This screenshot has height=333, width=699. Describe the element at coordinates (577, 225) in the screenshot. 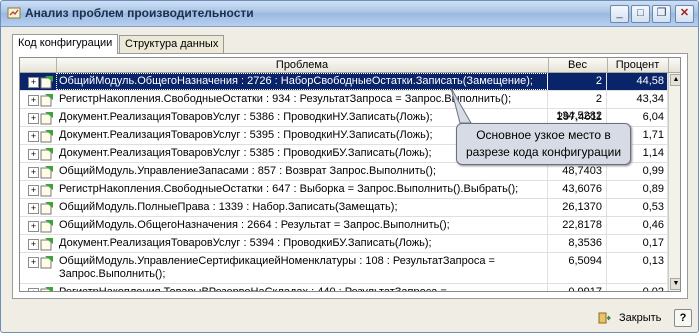

I see `cell-weight: 22,8178` at that location.